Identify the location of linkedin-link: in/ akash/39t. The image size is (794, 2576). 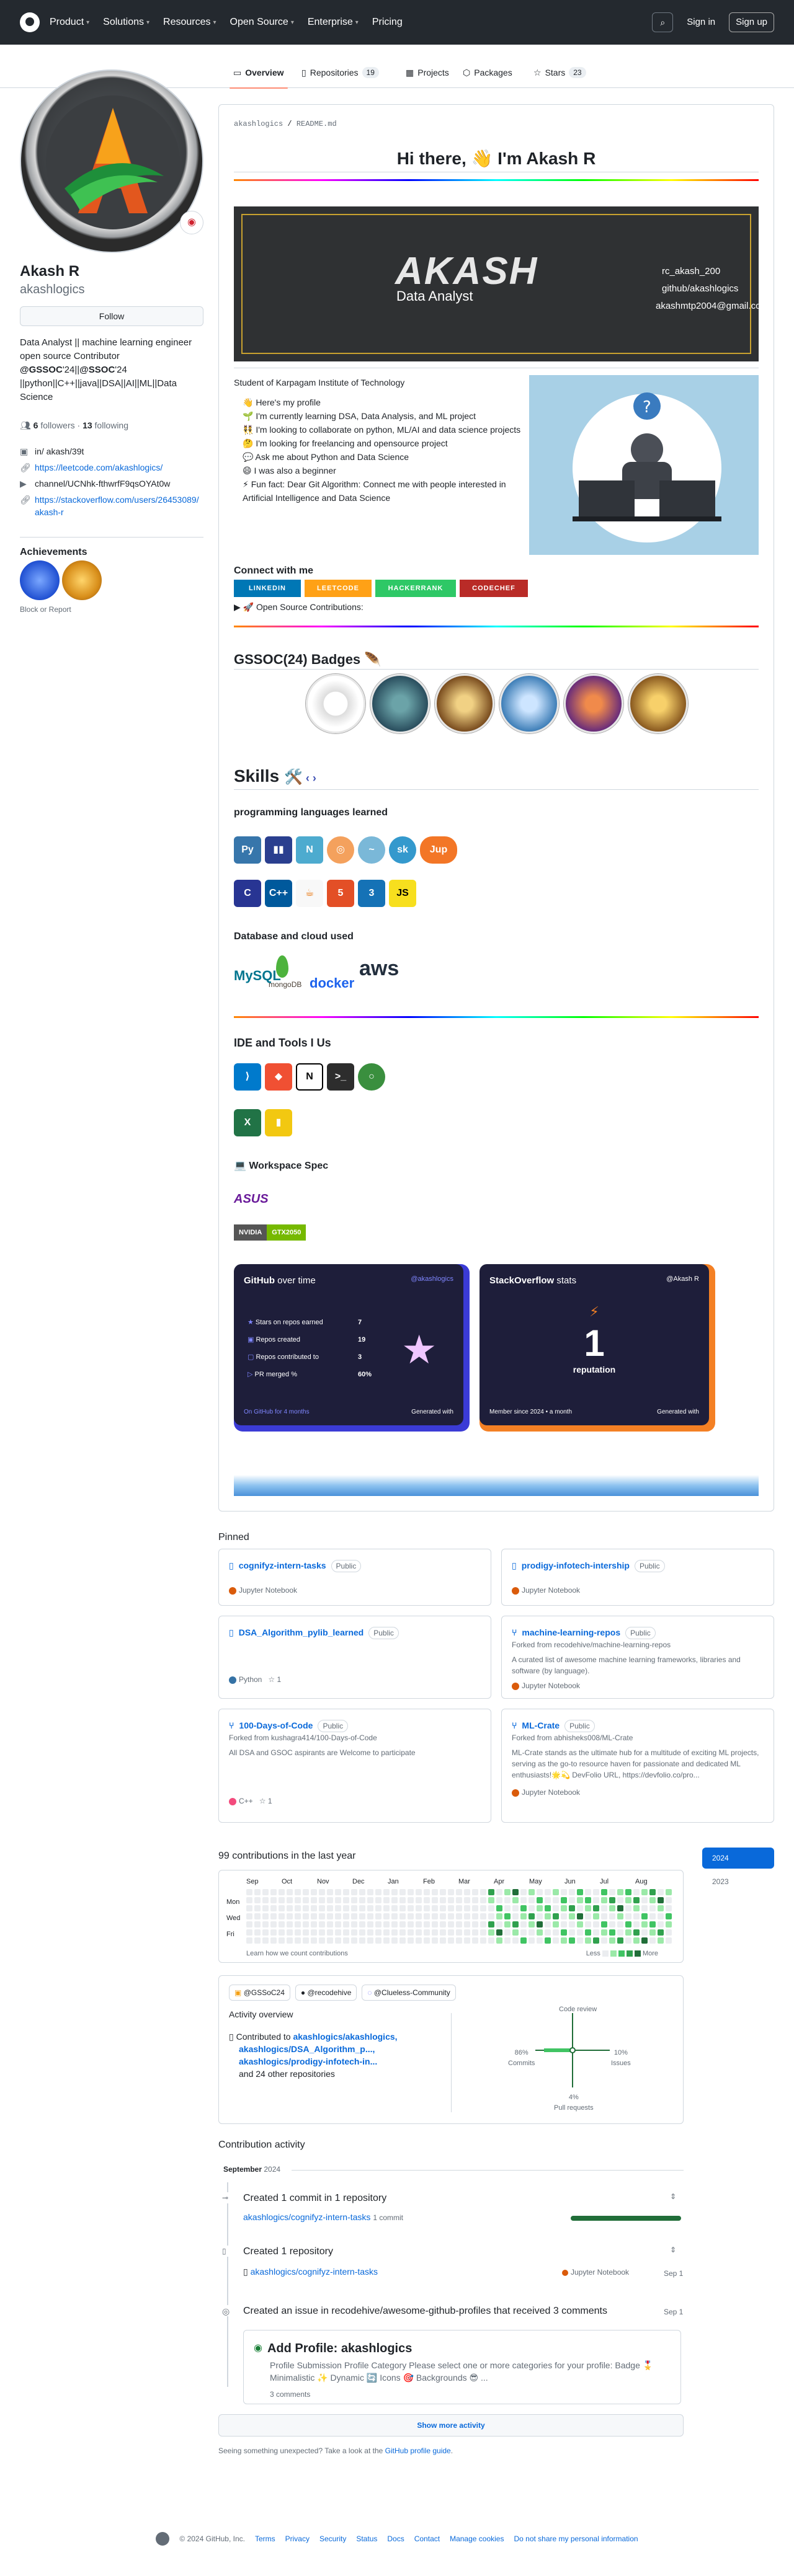
(60, 451).